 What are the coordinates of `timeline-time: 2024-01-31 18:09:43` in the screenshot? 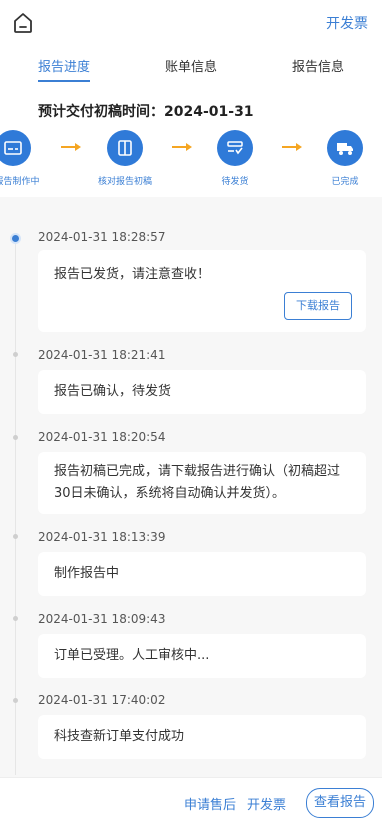 It's located at (102, 619).